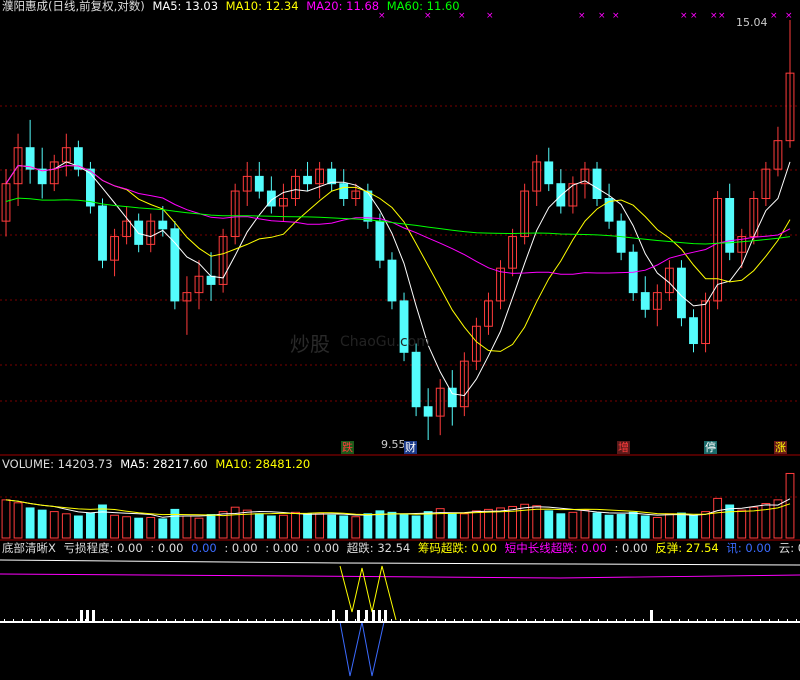 The image size is (800, 680). Describe the element at coordinates (631, 548) in the screenshot. I see `indicator-t10: : 0.00` at that location.